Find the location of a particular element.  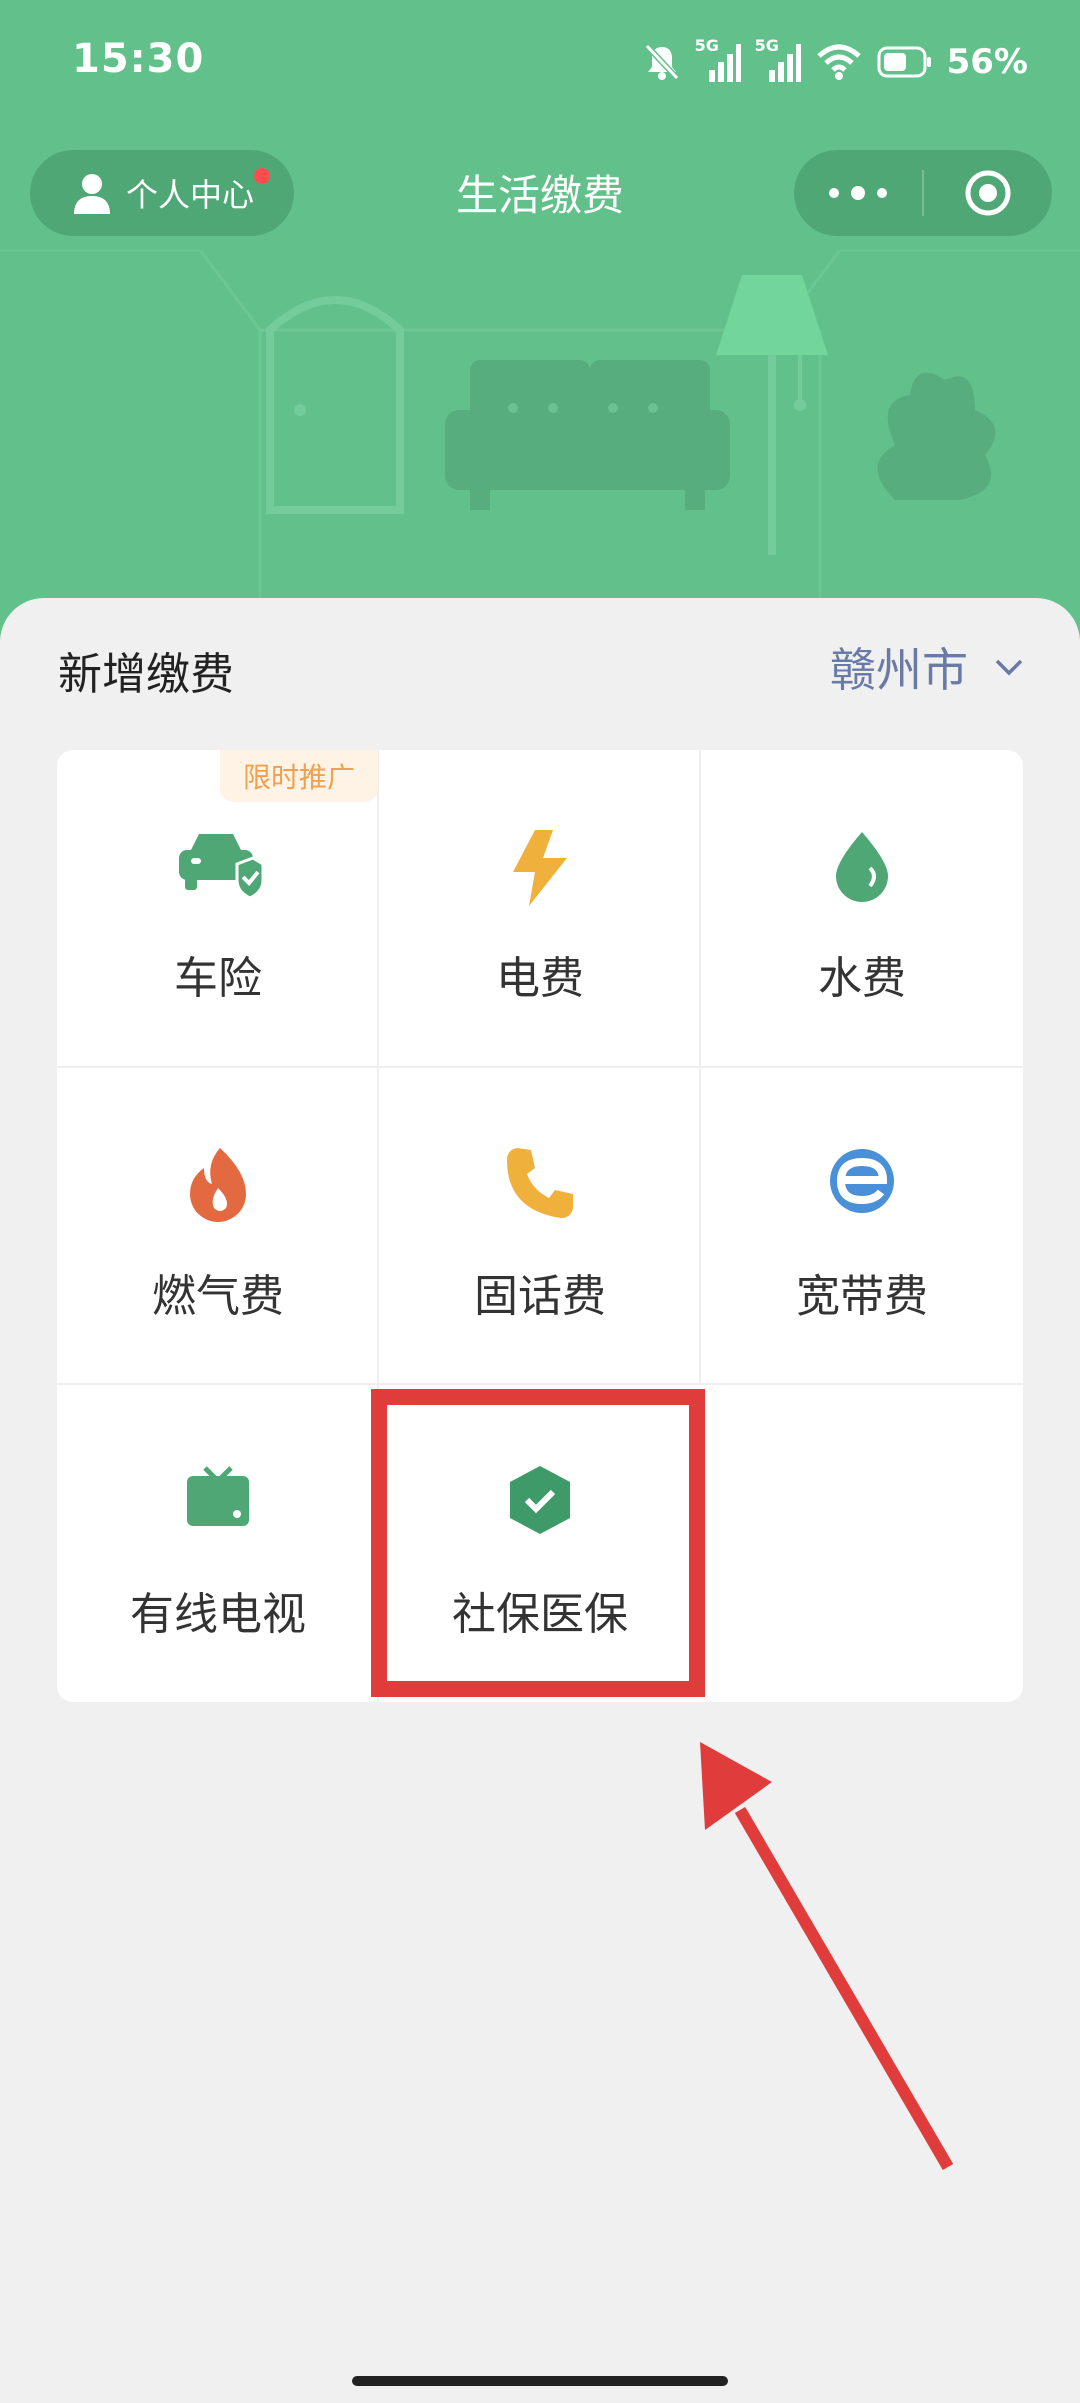

flame-icon is located at coordinates (218, 1185).